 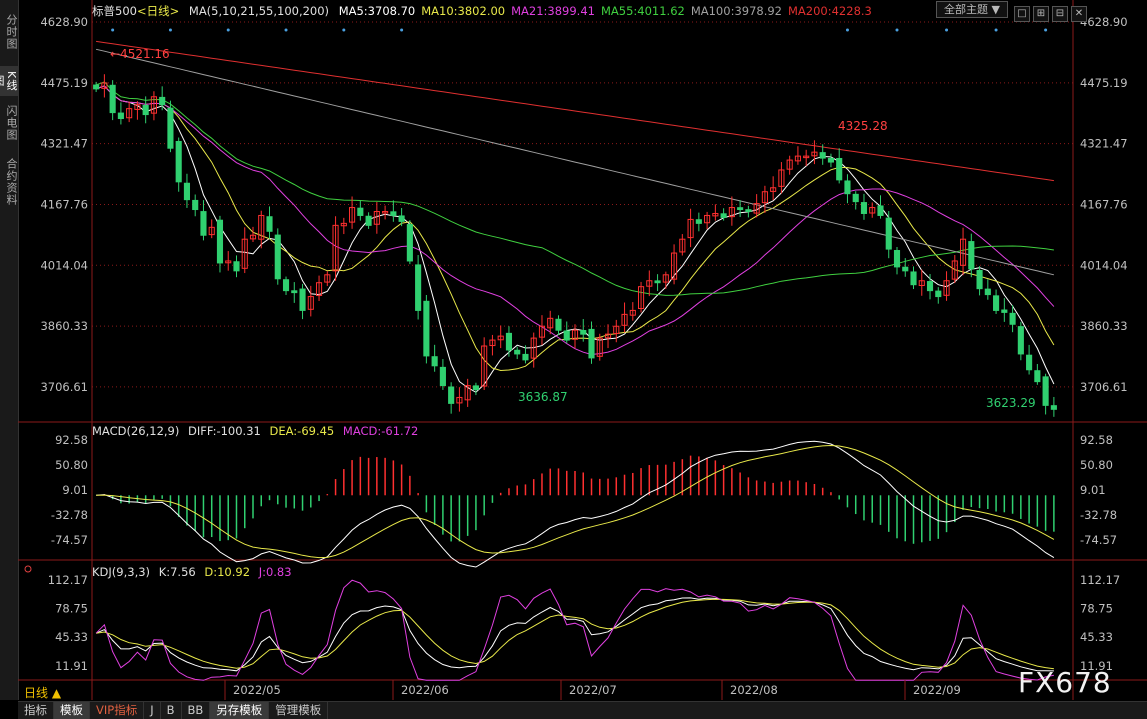 I want to click on bottom-tab-7: 管理模板, so click(x=299, y=710).